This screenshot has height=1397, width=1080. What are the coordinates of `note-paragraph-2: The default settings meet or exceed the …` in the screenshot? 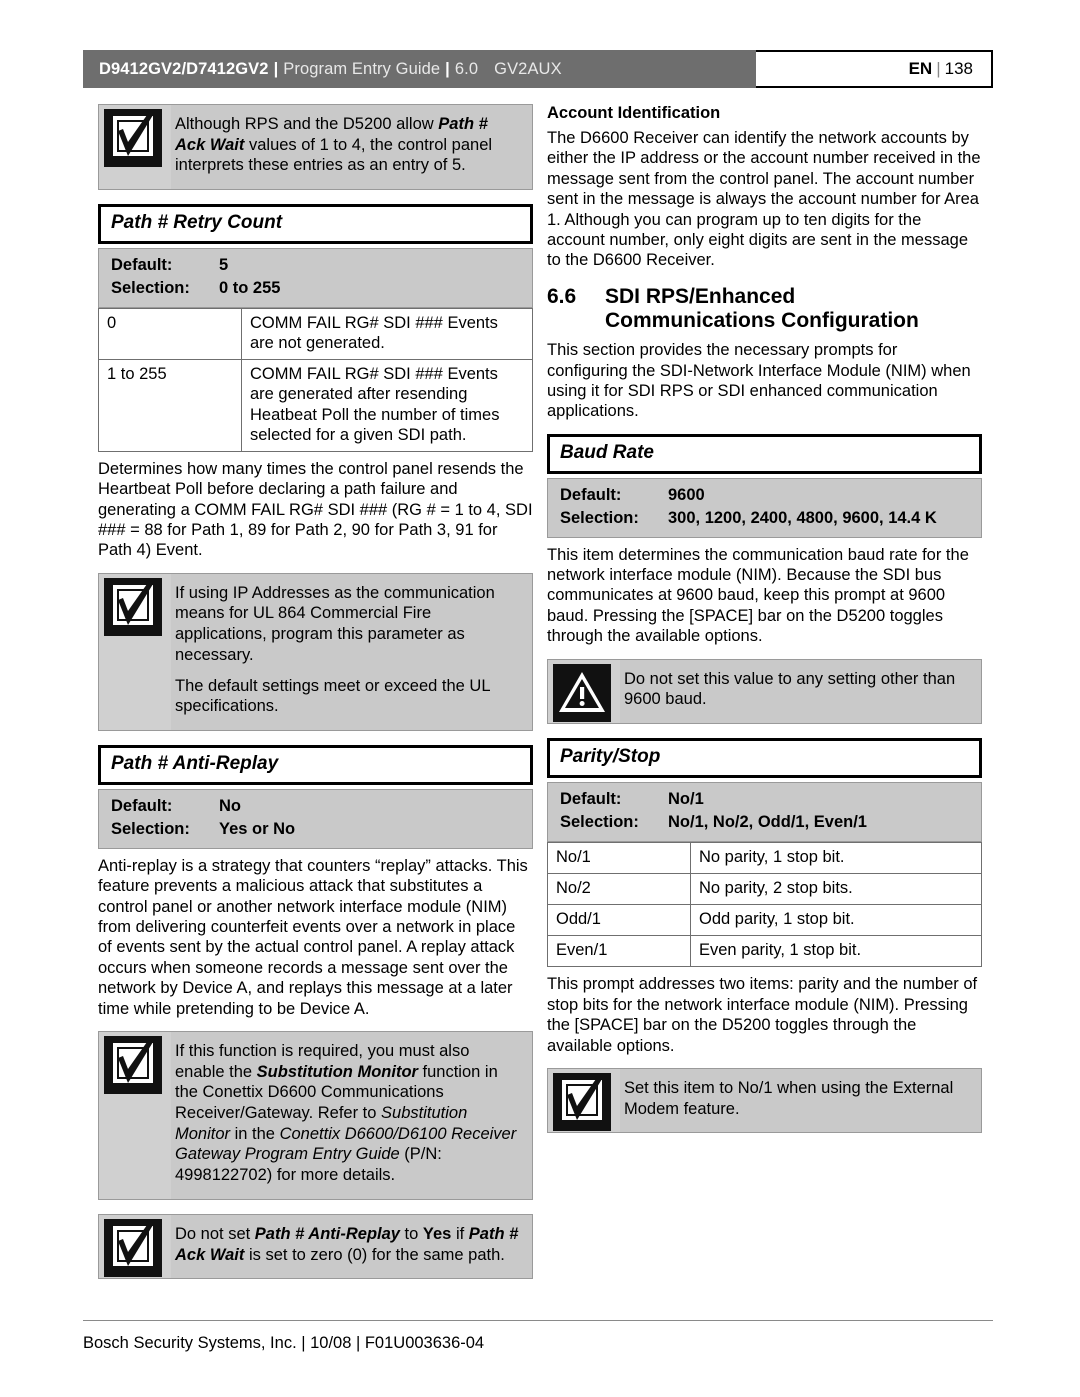 It's located at (332, 696).